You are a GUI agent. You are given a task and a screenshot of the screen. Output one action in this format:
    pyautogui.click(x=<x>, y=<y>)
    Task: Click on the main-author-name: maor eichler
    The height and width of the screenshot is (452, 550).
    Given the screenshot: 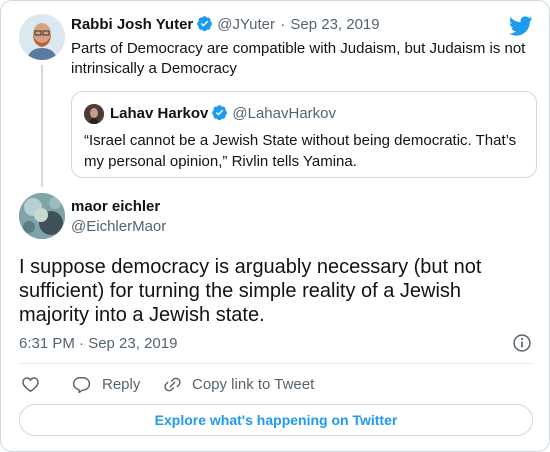 What is the action you would take?
    pyautogui.click(x=115, y=207)
    